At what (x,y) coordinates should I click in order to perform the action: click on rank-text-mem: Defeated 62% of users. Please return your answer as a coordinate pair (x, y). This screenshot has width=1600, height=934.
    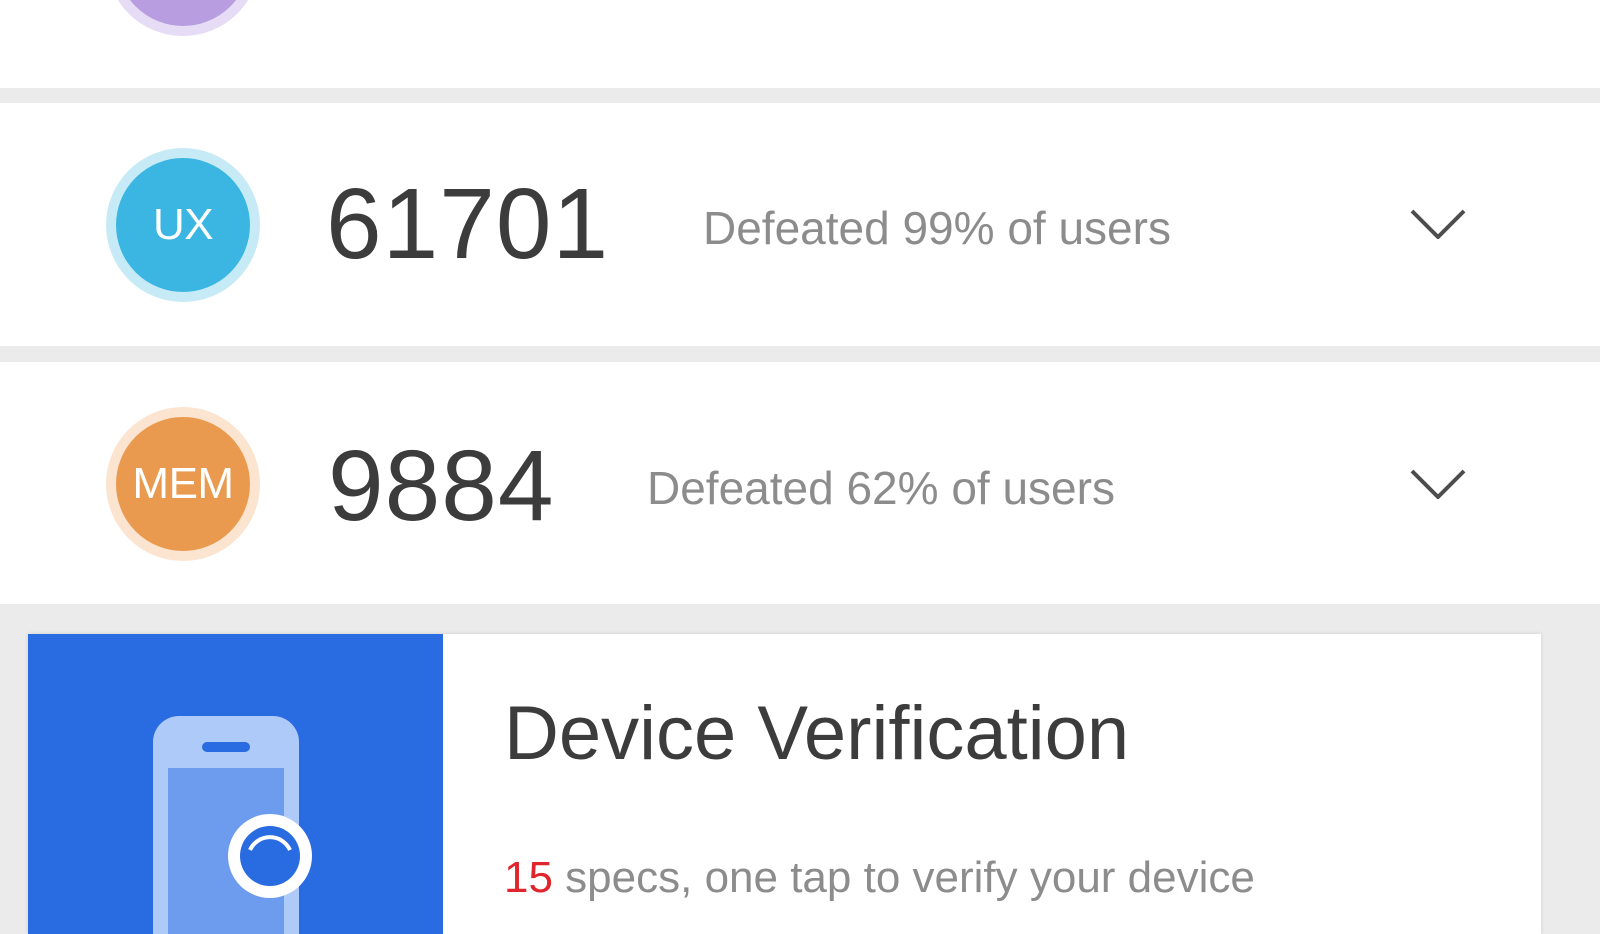
    Looking at the image, I should click on (881, 488).